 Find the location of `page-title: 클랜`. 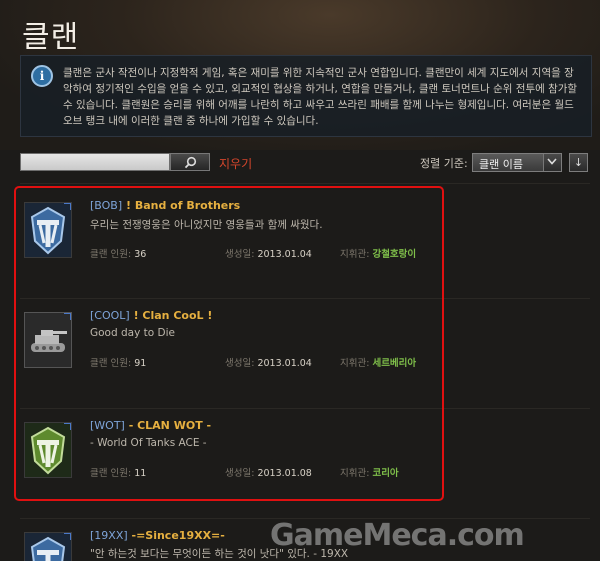

page-title: 클랜 is located at coordinates (51, 37).